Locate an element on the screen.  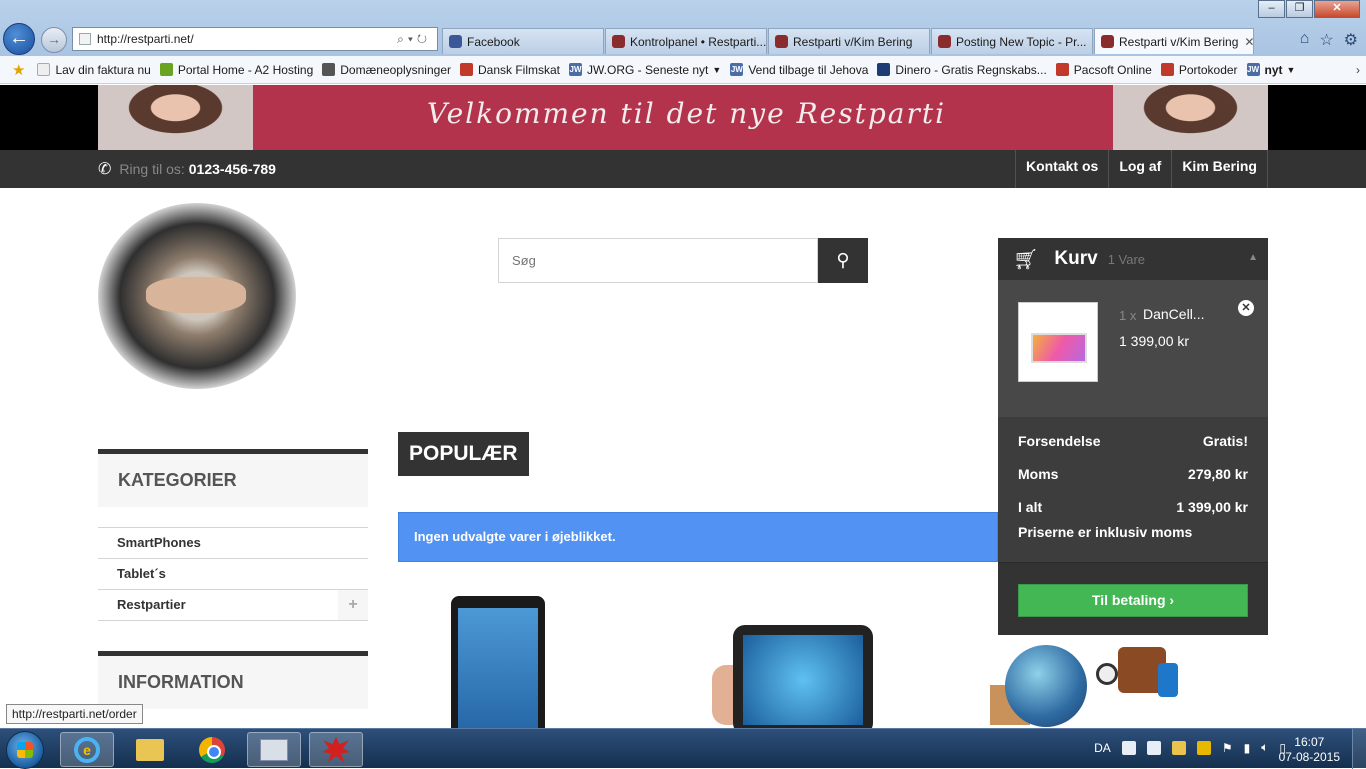
clock: 16:07 07-08-2015 is located at coordinates (1309, 750).